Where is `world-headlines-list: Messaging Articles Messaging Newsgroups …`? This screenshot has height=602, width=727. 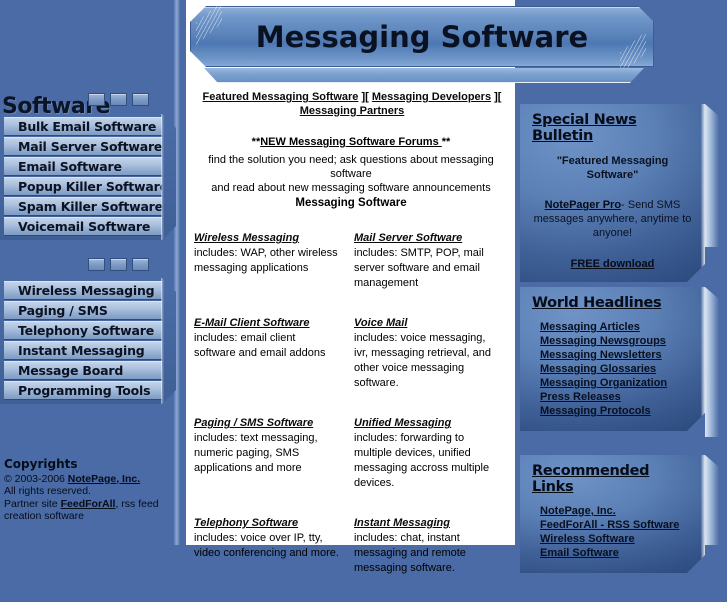
world-headlines-list: Messaging Articles Messaging Newsgroups … is located at coordinates (612, 369).